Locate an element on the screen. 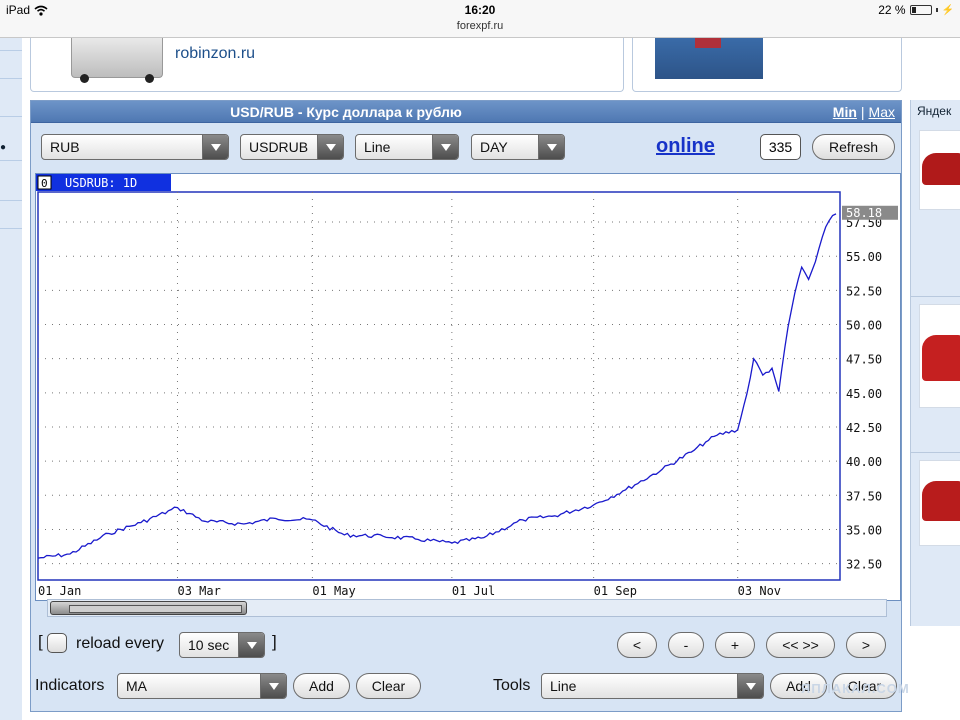  x-tick-label: 01 Jul is located at coordinates (473, 591).